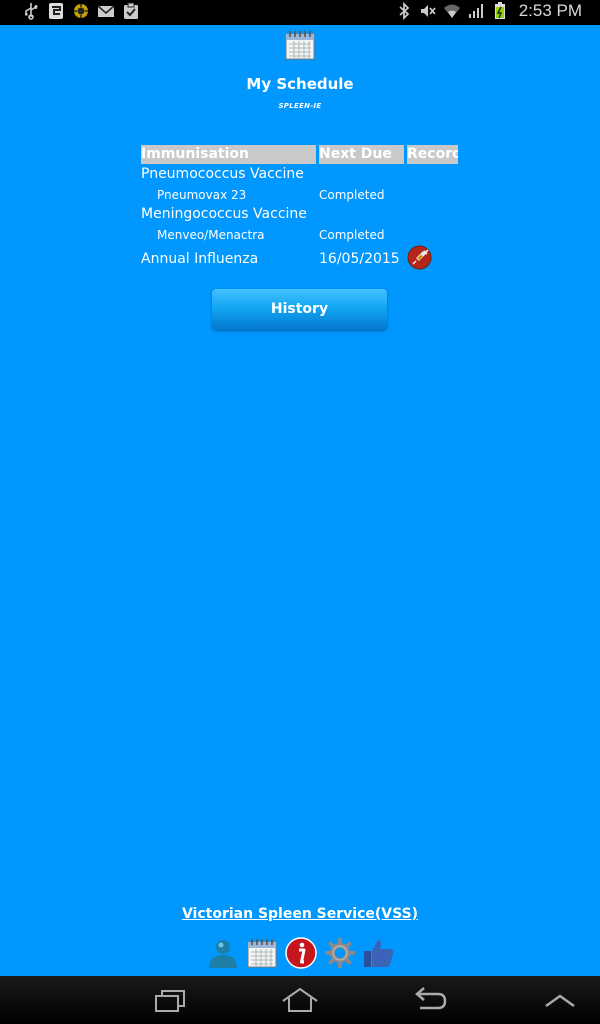  I want to click on back-icon, so click(430, 1000).